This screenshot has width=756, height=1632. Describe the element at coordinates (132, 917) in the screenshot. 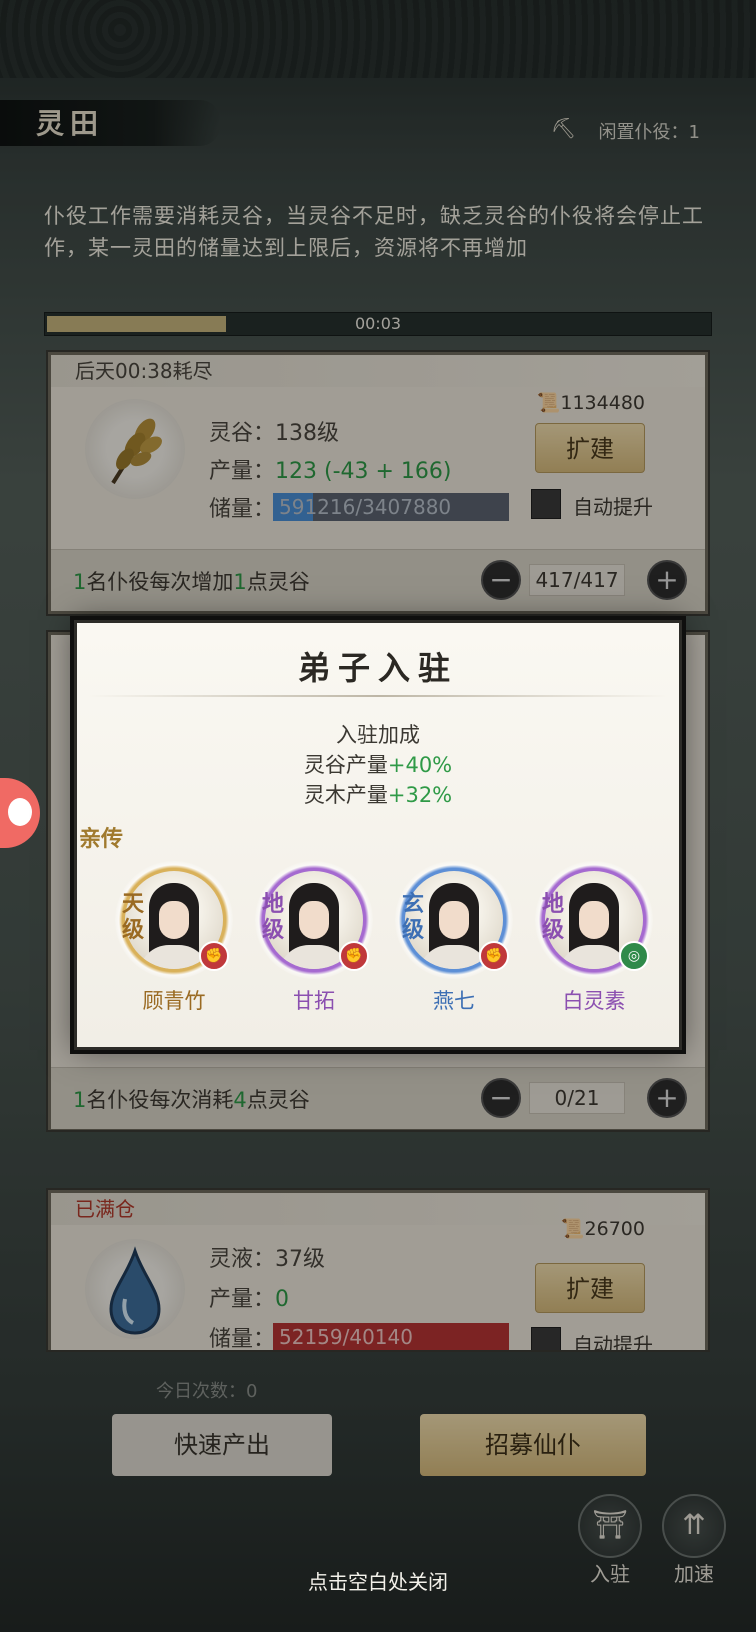

I see `grade-label: 天级` at that location.